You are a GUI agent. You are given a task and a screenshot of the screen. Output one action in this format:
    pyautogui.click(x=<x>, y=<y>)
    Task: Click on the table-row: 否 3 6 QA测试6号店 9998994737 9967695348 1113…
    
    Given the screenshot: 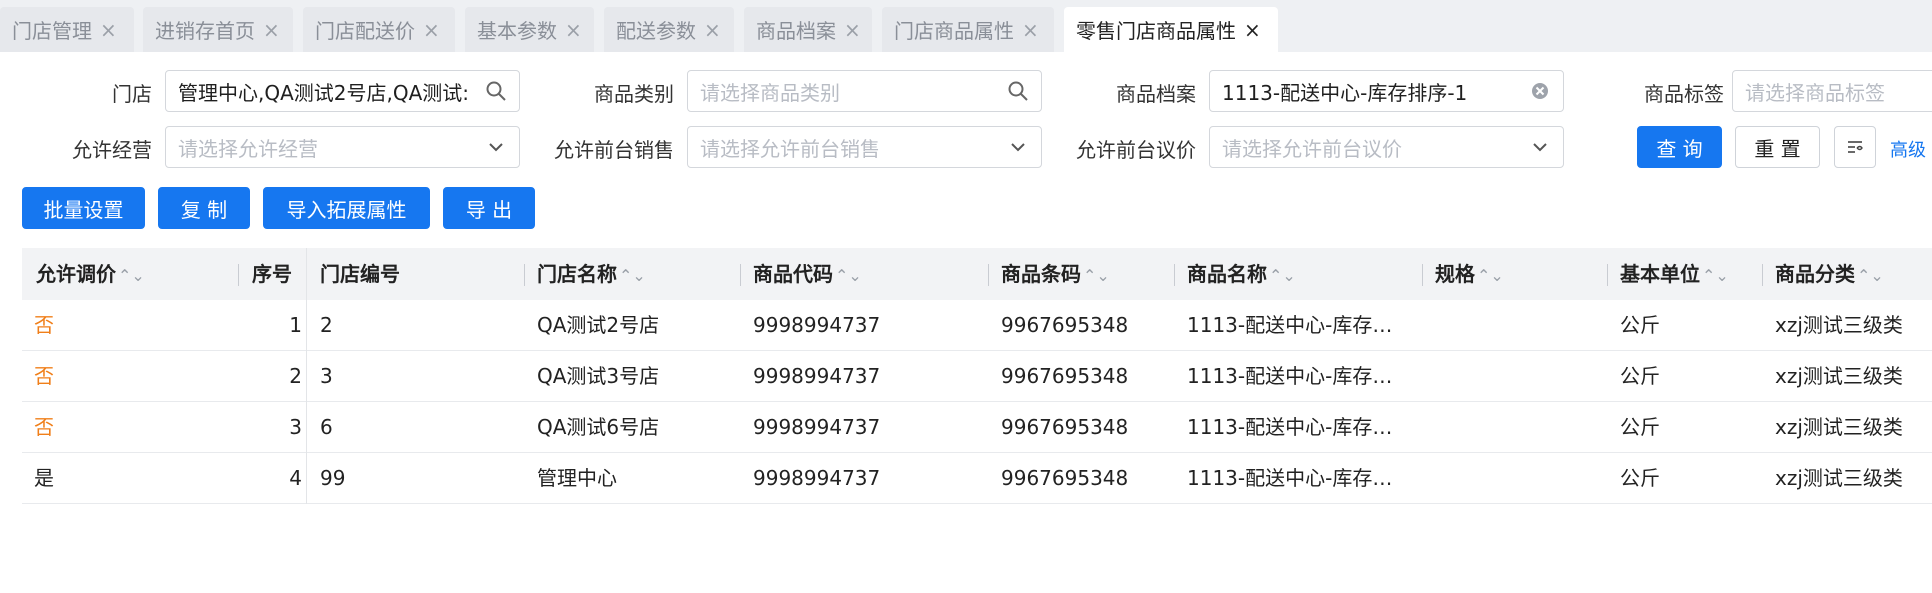 What is the action you would take?
    pyautogui.click(x=977, y=427)
    